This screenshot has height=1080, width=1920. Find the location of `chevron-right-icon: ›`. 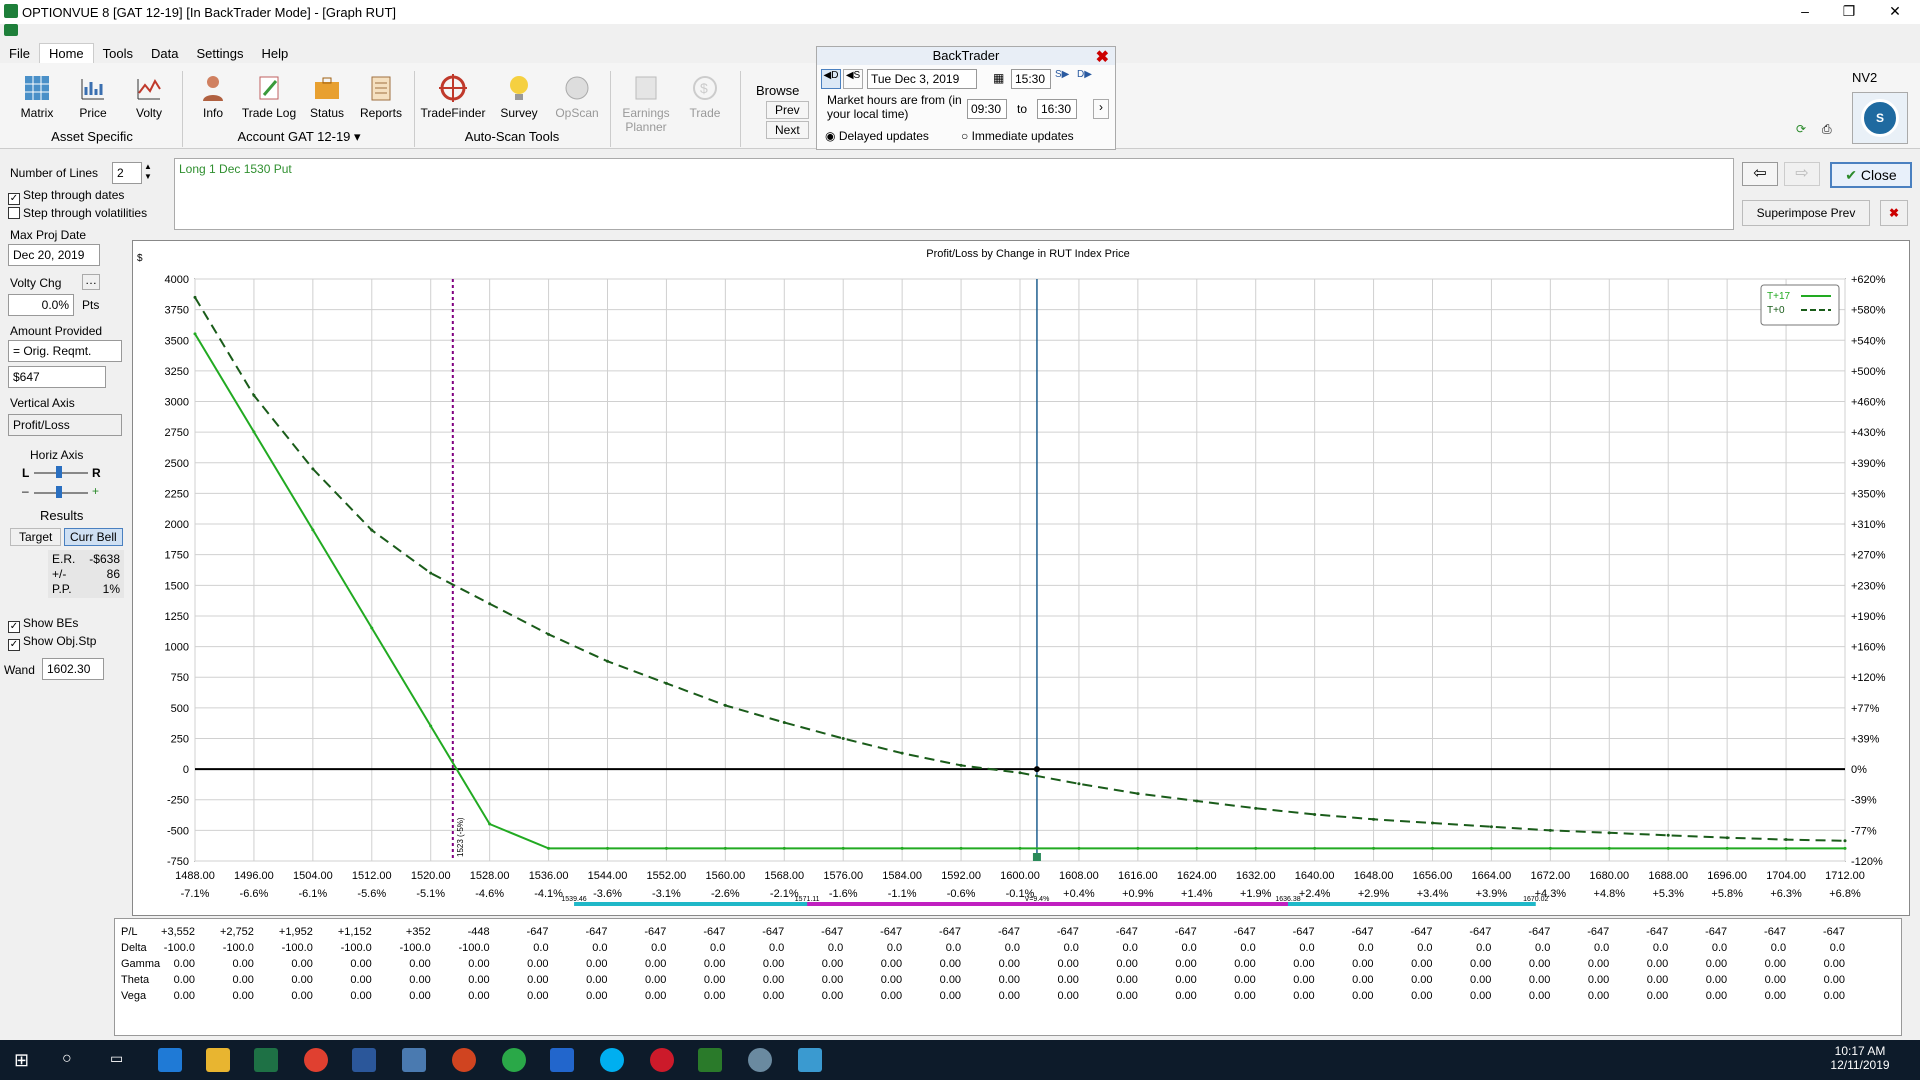

chevron-right-icon: › is located at coordinates (1101, 109).